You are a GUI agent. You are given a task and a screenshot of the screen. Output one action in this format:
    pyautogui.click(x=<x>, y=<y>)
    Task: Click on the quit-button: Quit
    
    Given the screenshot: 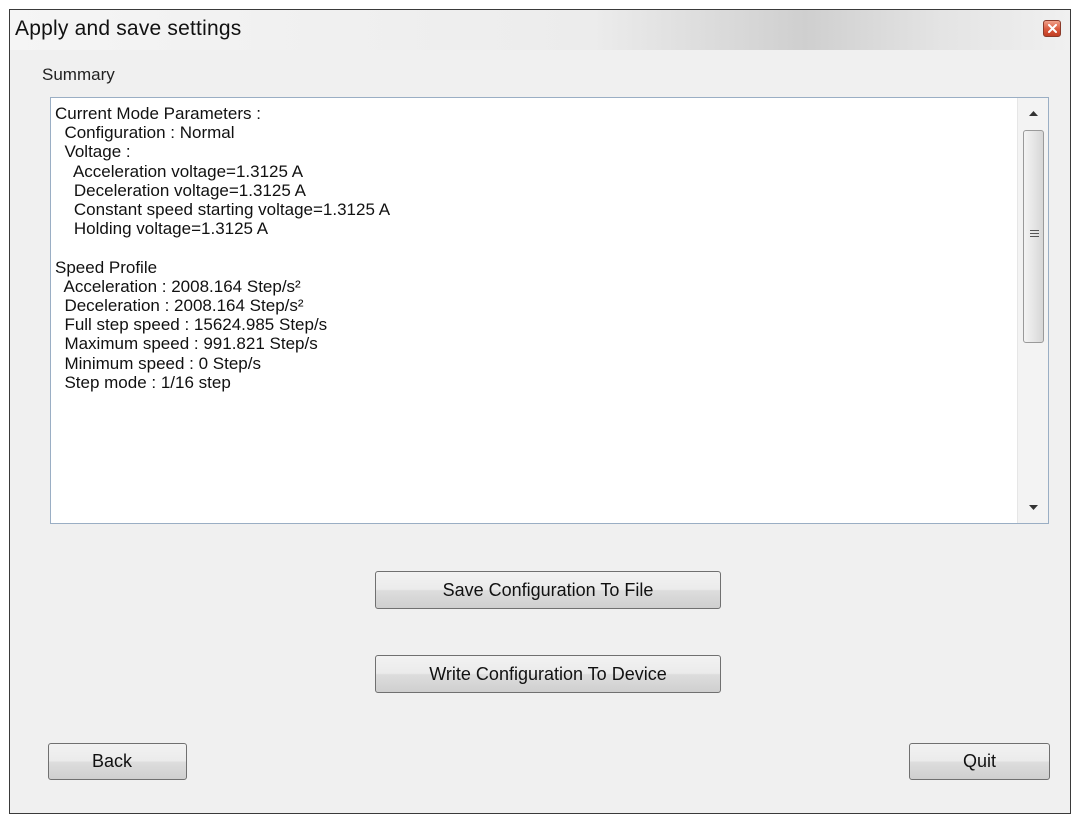 What is the action you would take?
    pyautogui.click(x=979, y=761)
    